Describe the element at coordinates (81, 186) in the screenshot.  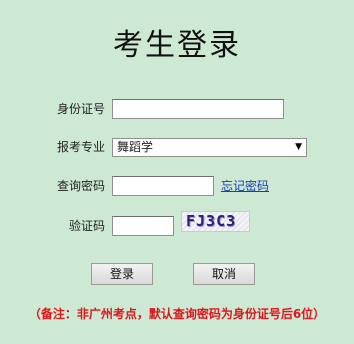
I see `password-label: 查询密码` at that location.